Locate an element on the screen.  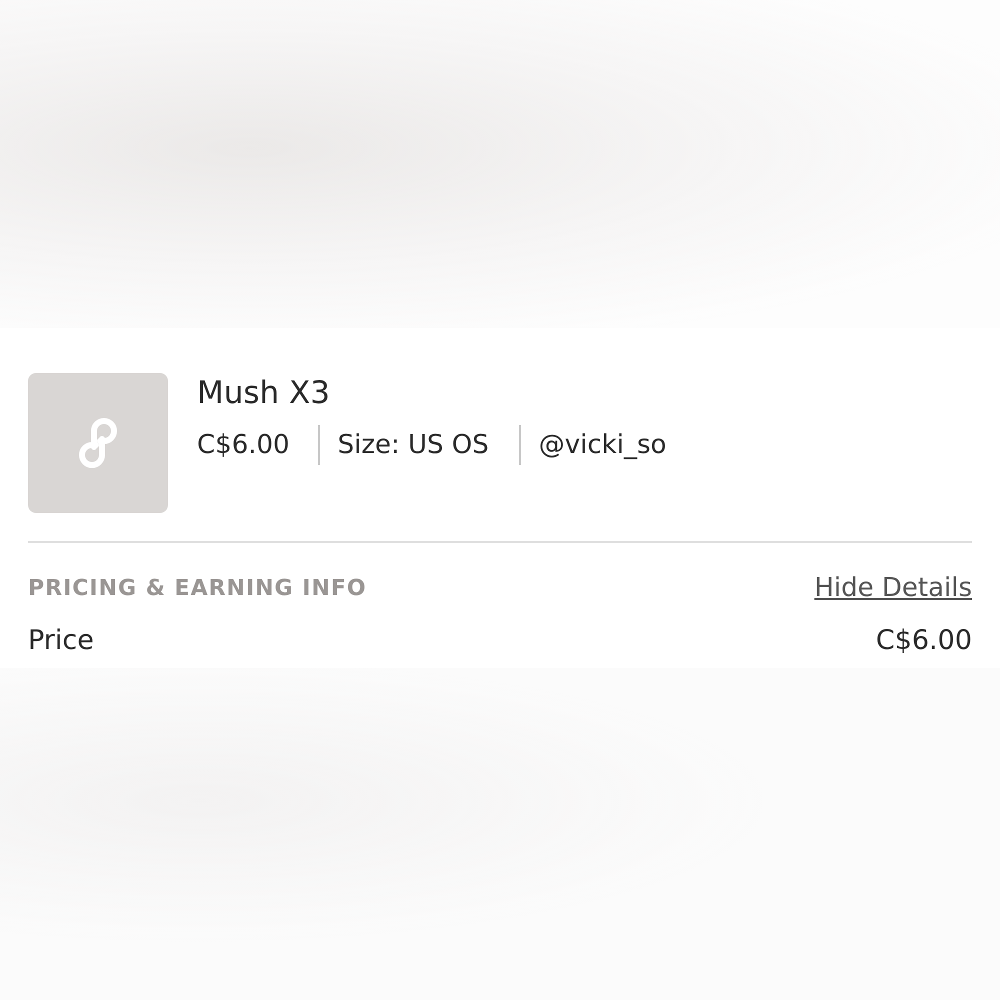
section-heading: PRICING & EARNING INFO is located at coordinates (197, 588).